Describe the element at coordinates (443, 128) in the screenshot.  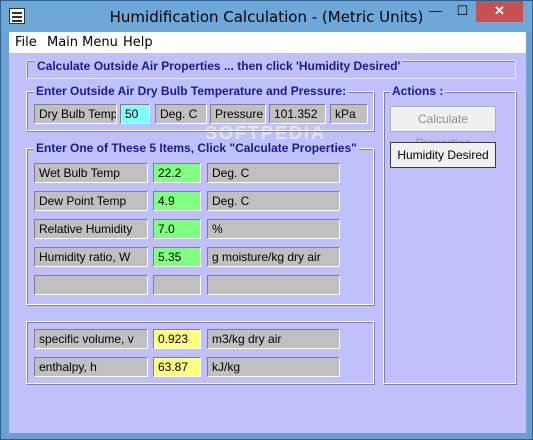
I see `calculate-properties-button: Calculate Properties` at that location.